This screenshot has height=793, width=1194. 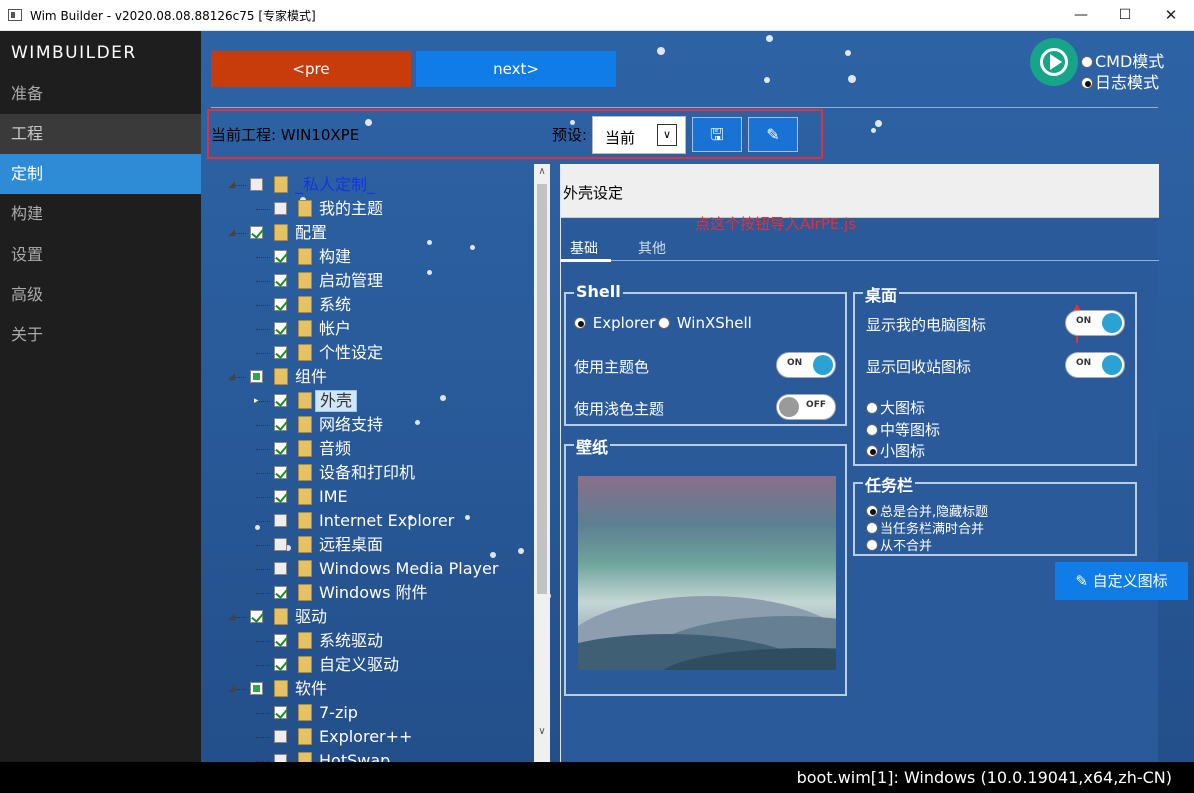 What do you see at coordinates (620, 138) in the screenshot?
I see `preset-value: 当前` at bounding box center [620, 138].